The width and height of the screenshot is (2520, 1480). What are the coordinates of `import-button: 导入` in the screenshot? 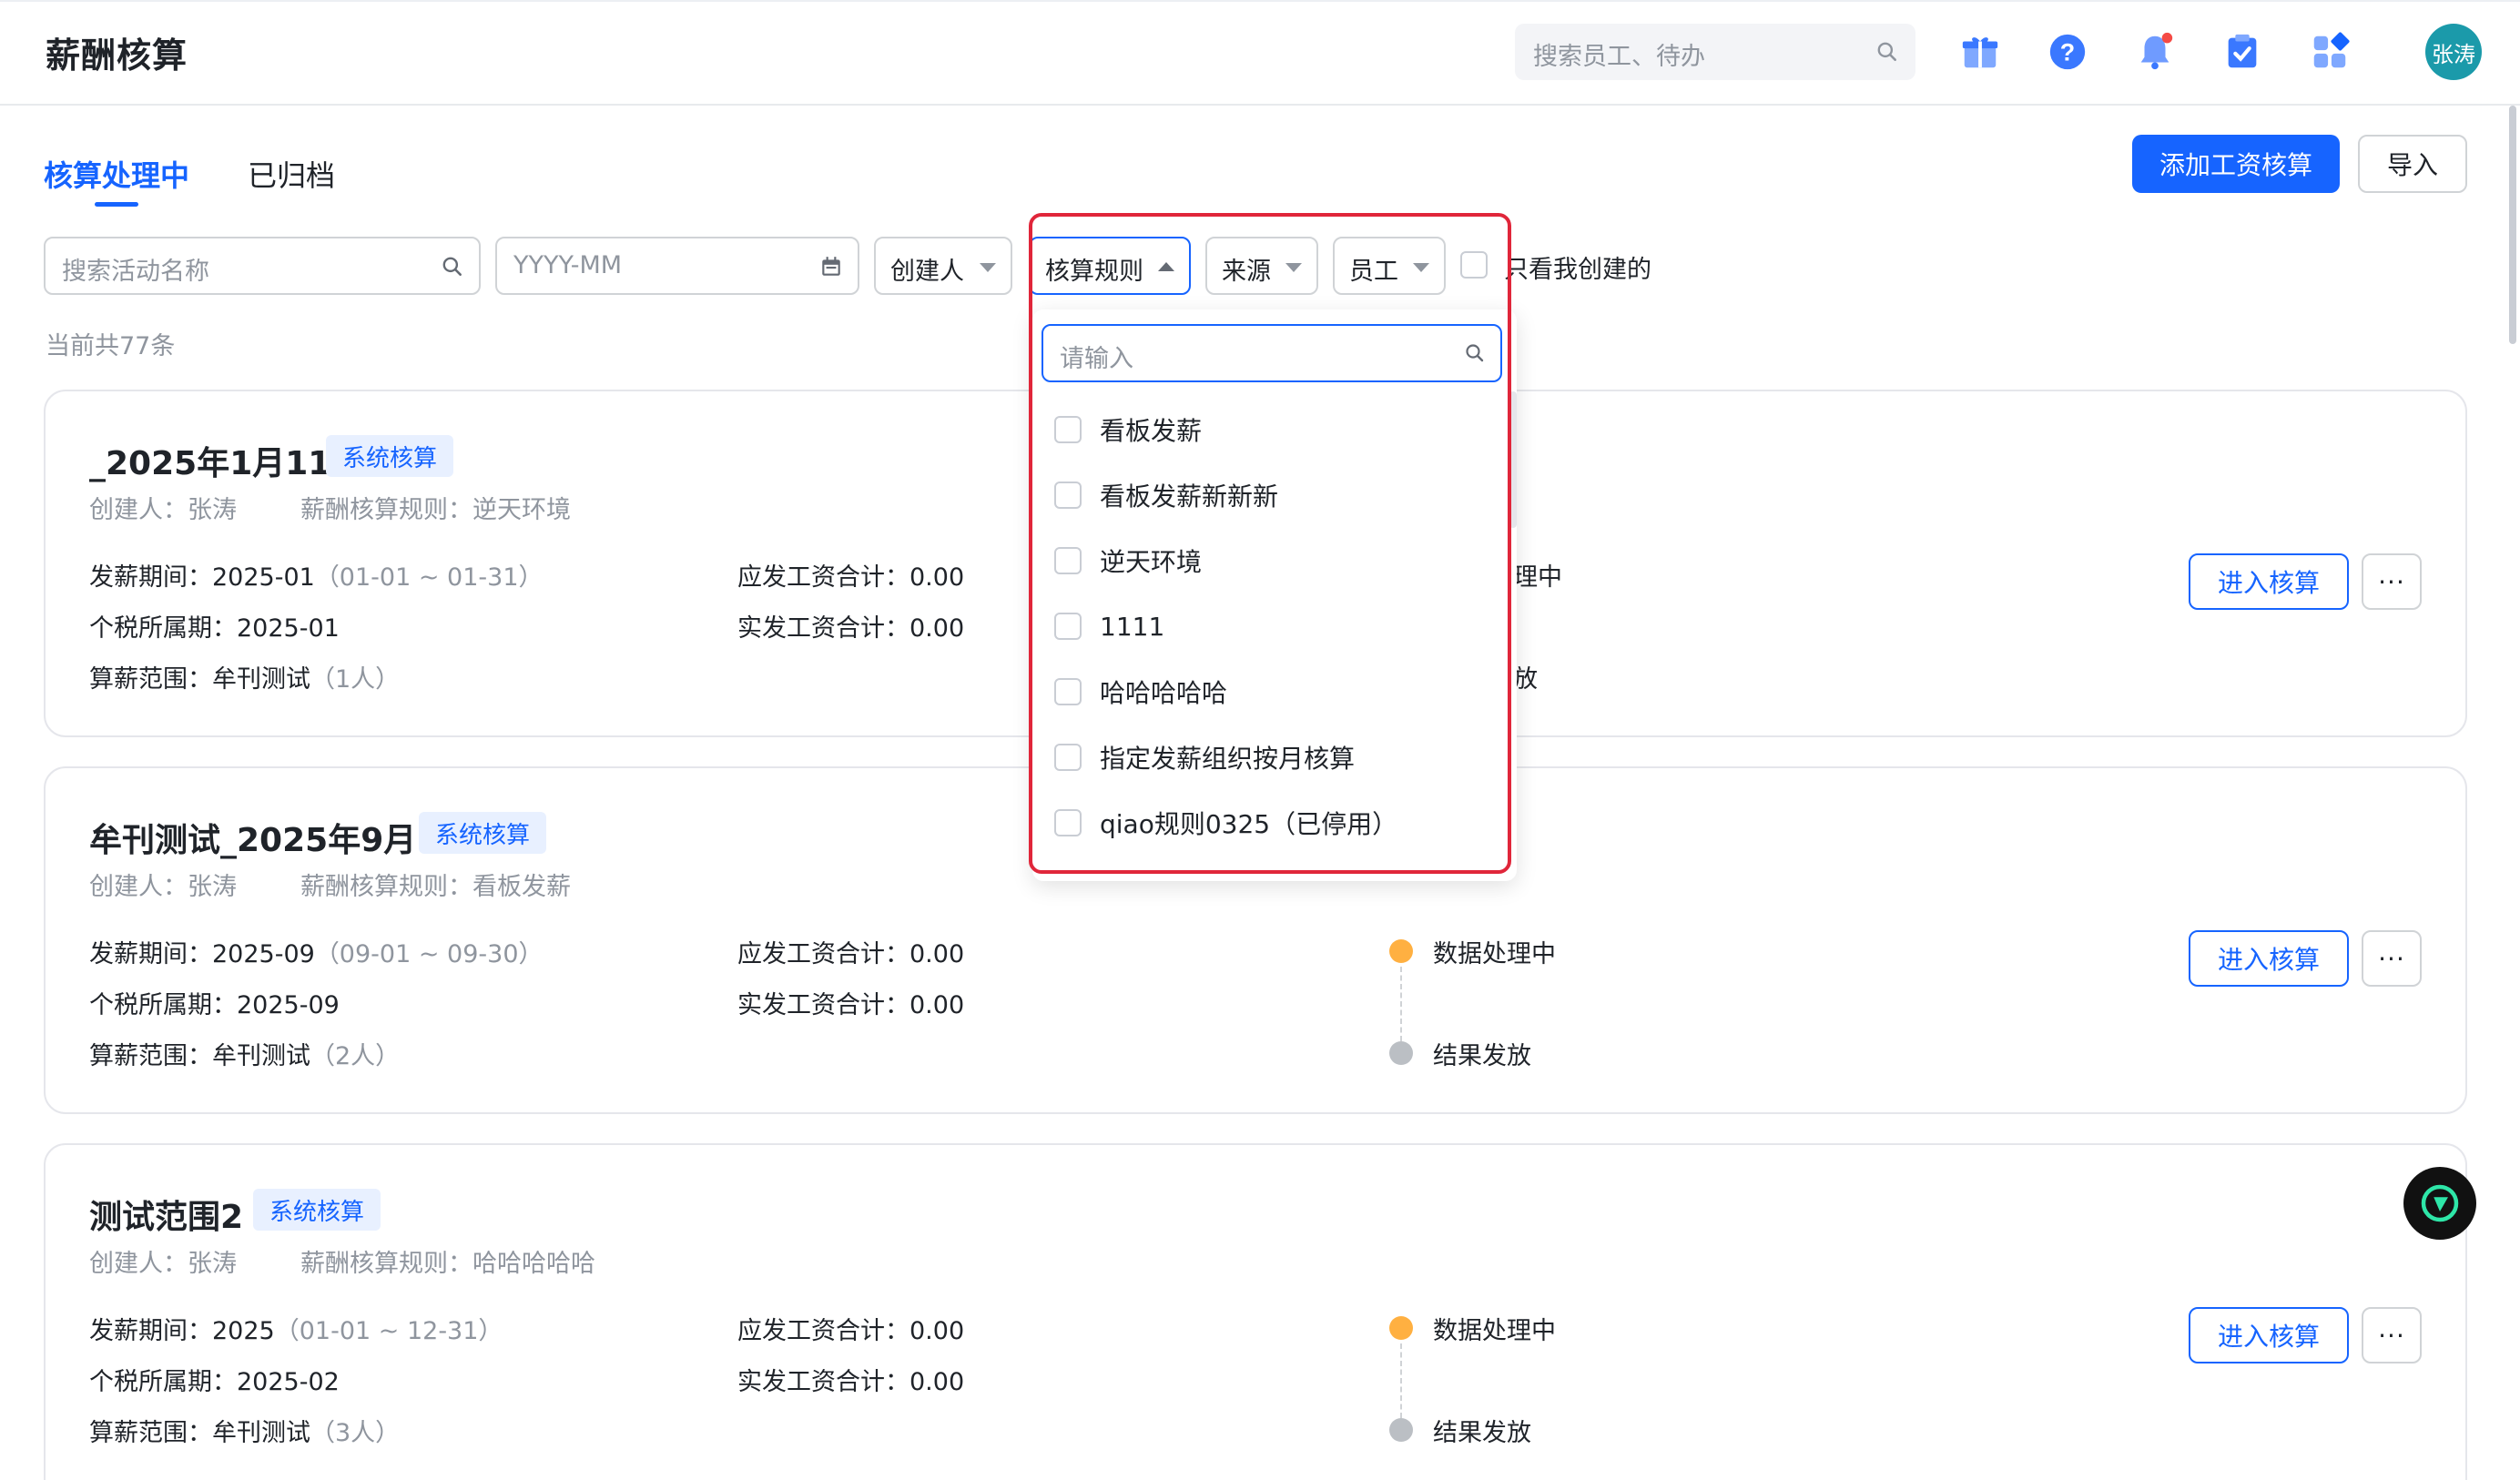 It's located at (2412, 164).